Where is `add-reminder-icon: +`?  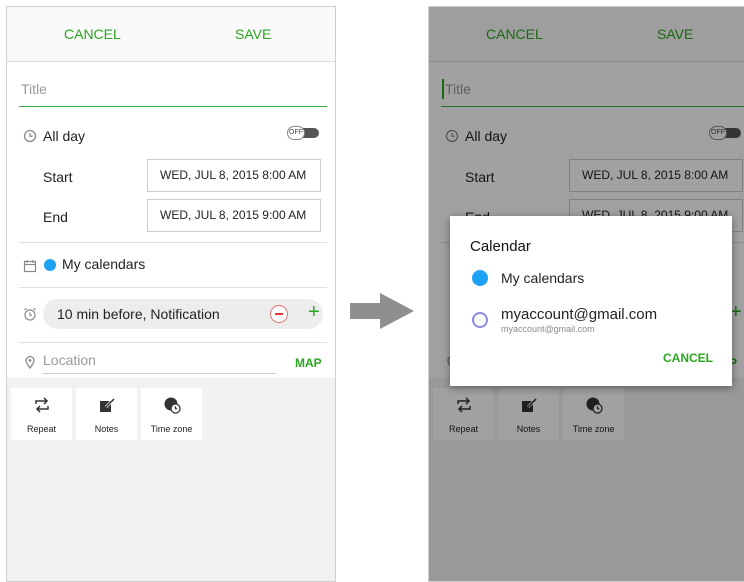
add-reminder-icon: + is located at coordinates (314, 312).